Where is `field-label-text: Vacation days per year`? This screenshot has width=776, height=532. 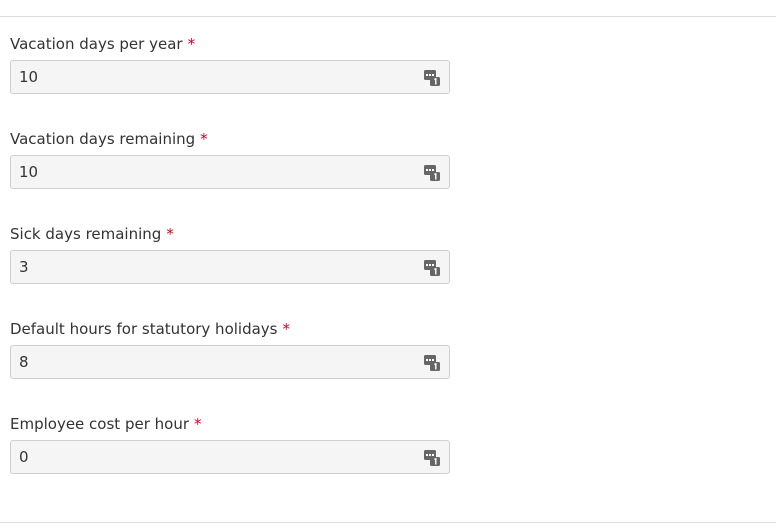 field-label-text: Vacation days per year is located at coordinates (96, 44).